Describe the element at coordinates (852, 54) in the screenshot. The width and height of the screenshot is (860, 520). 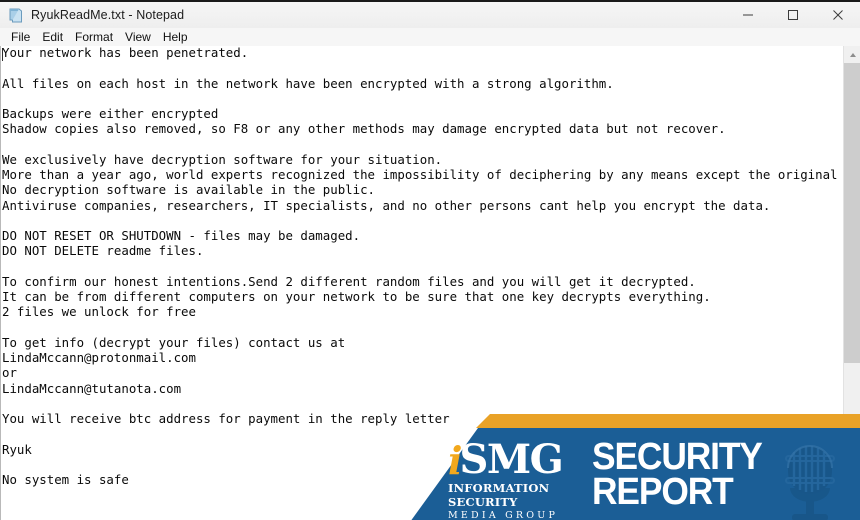
I see `scroll-up-icon` at that location.